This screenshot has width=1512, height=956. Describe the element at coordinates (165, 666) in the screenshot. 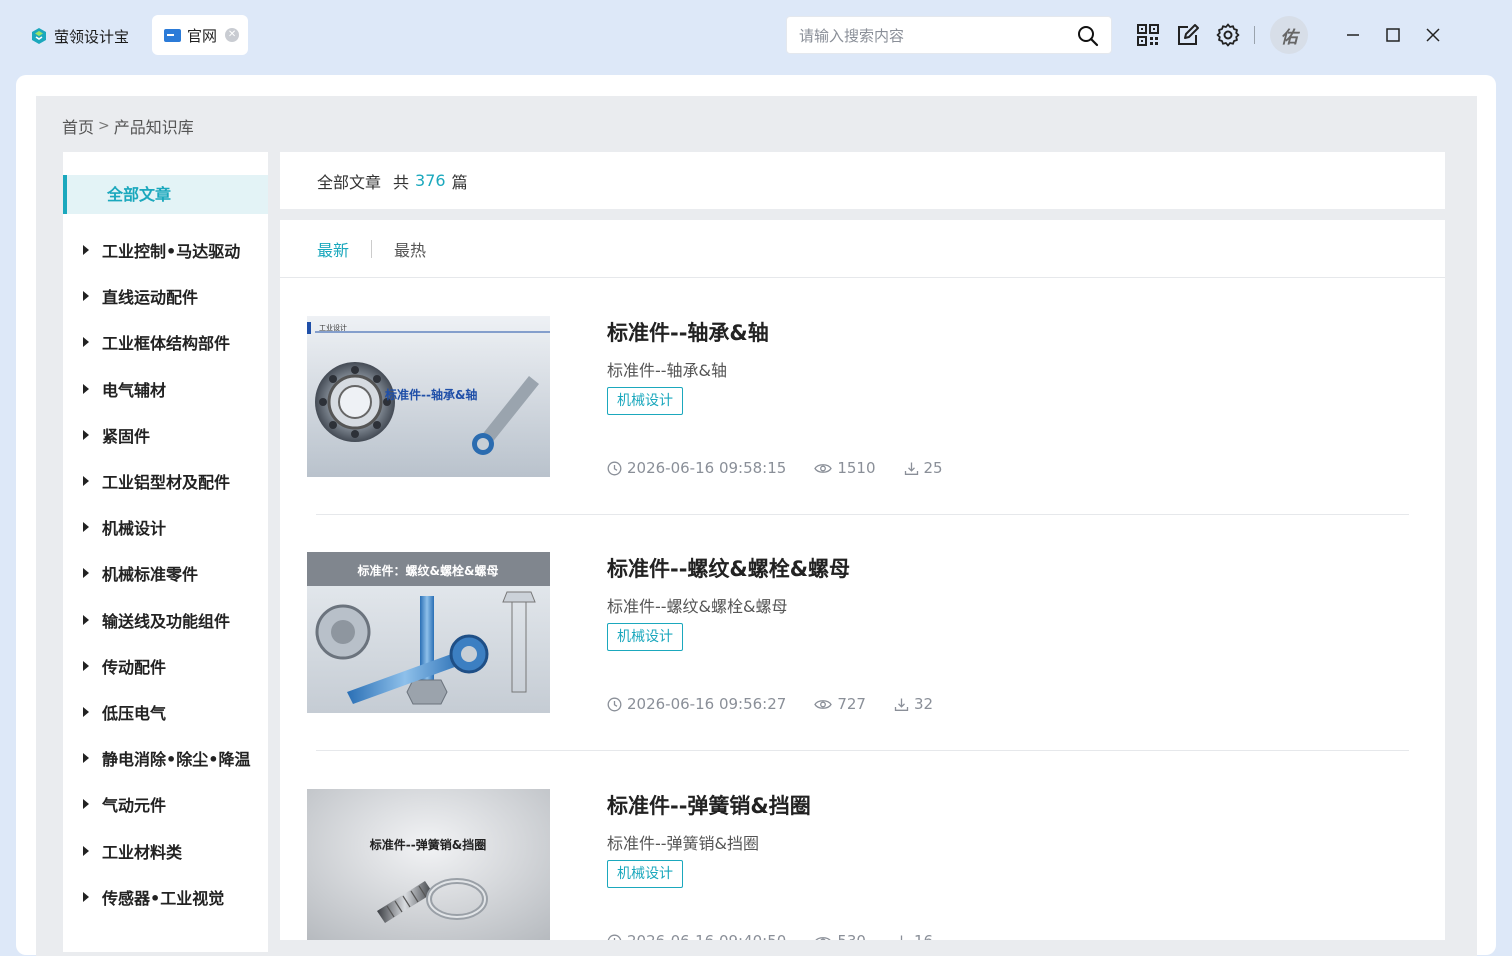

I see `sidebar-item: 传动配件` at that location.